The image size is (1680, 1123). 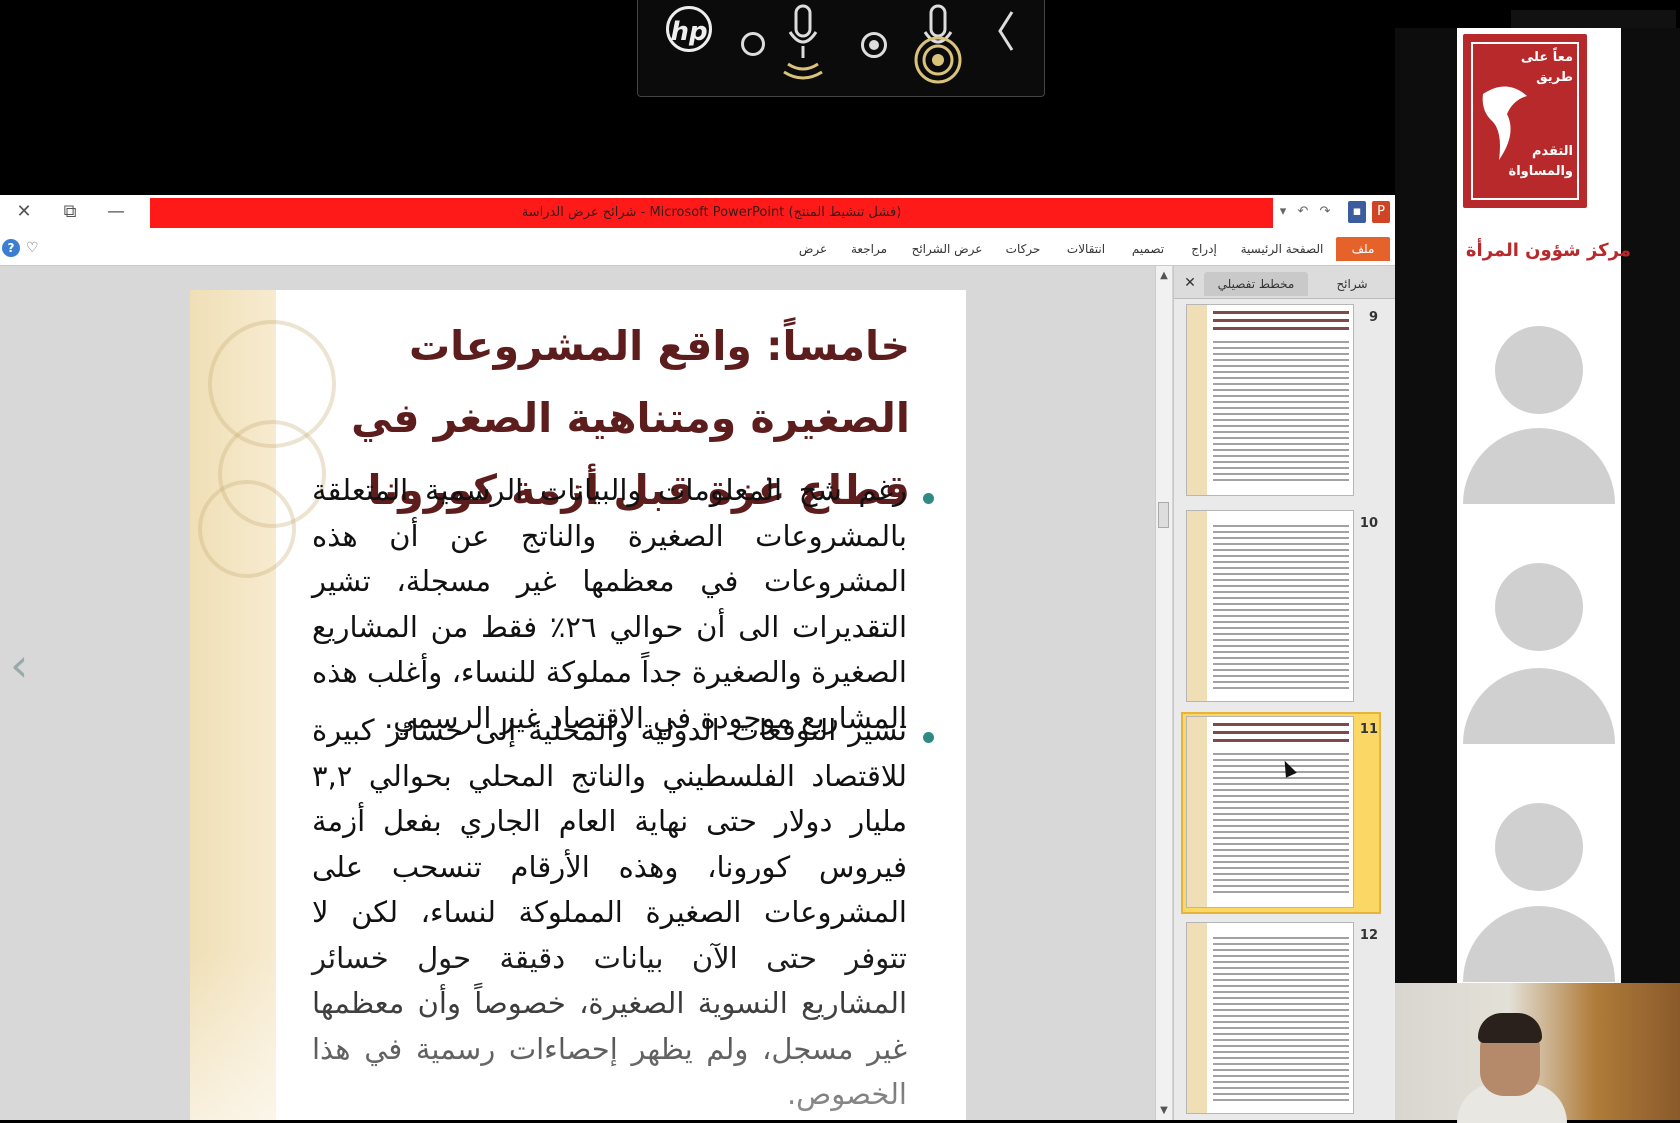 I want to click on customize-toolbar-icon: ▾, so click(x=1283, y=212).